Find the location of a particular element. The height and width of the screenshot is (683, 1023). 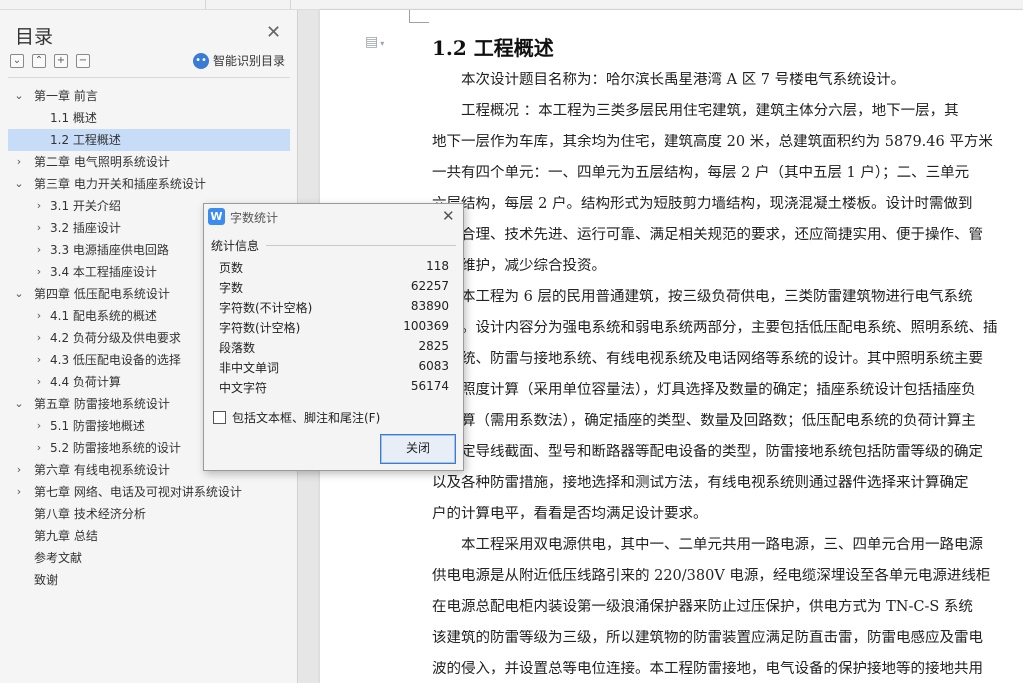

stat-label: 页数 is located at coordinates (231, 268).